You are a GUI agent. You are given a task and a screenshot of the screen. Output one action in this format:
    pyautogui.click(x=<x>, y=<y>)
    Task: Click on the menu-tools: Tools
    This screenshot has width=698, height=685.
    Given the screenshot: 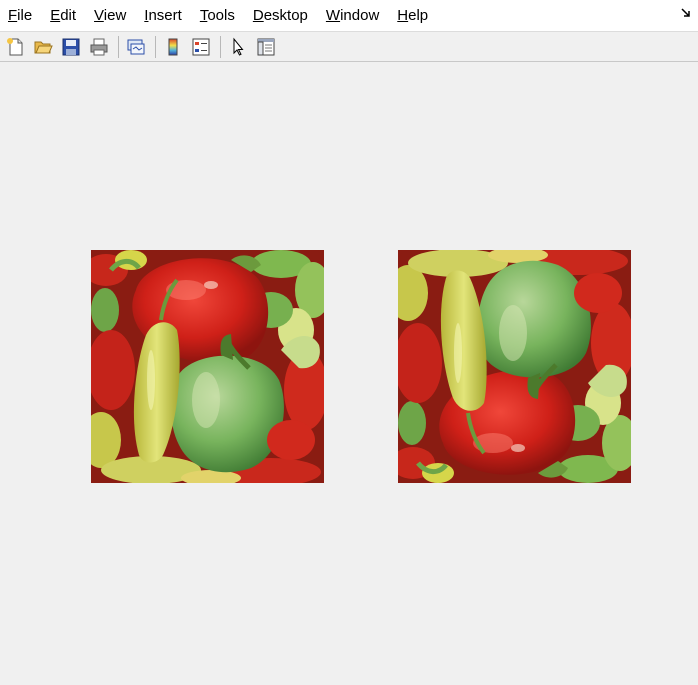 What is the action you would take?
    pyautogui.click(x=217, y=15)
    